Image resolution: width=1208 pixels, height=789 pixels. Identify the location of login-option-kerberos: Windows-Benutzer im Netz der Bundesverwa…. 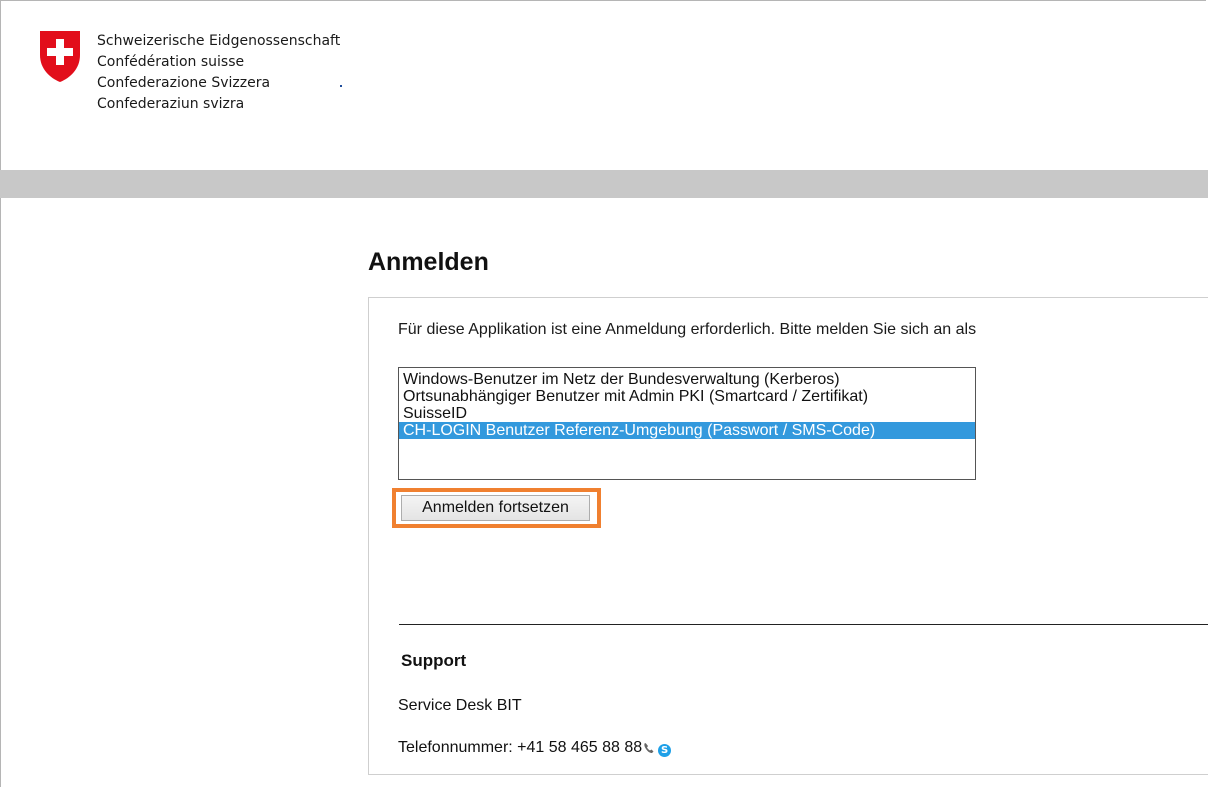
(687, 379).